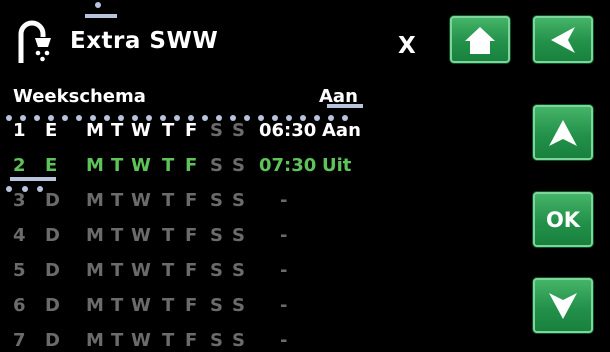  Describe the element at coordinates (19, 305) in the screenshot. I see `row-number: 6` at that location.